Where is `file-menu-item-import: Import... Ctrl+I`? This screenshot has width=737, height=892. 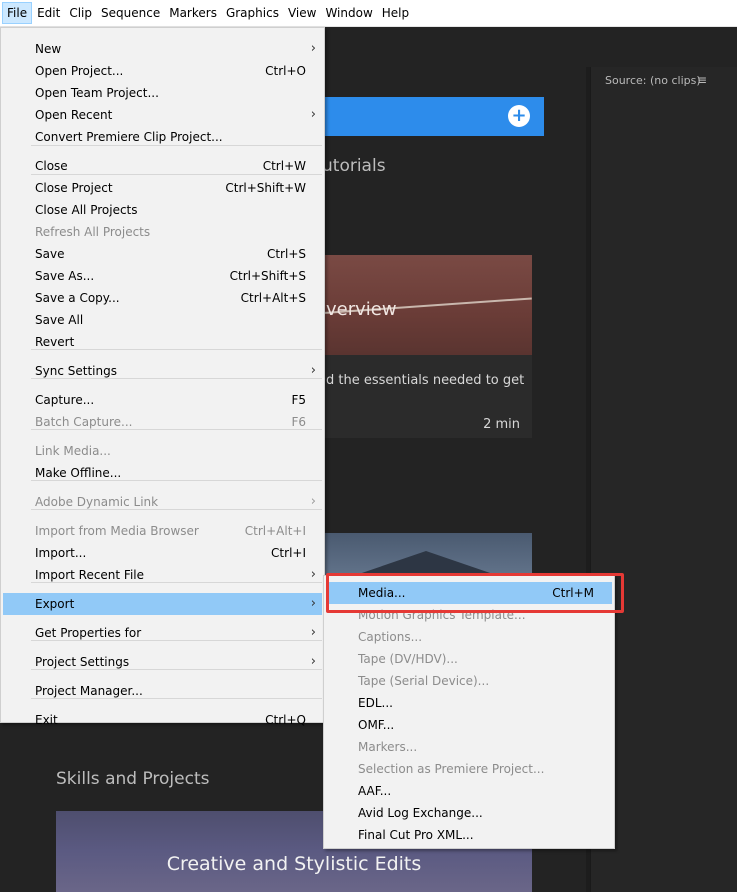
file-menu-item-import: Import... Ctrl+I is located at coordinates (162, 553).